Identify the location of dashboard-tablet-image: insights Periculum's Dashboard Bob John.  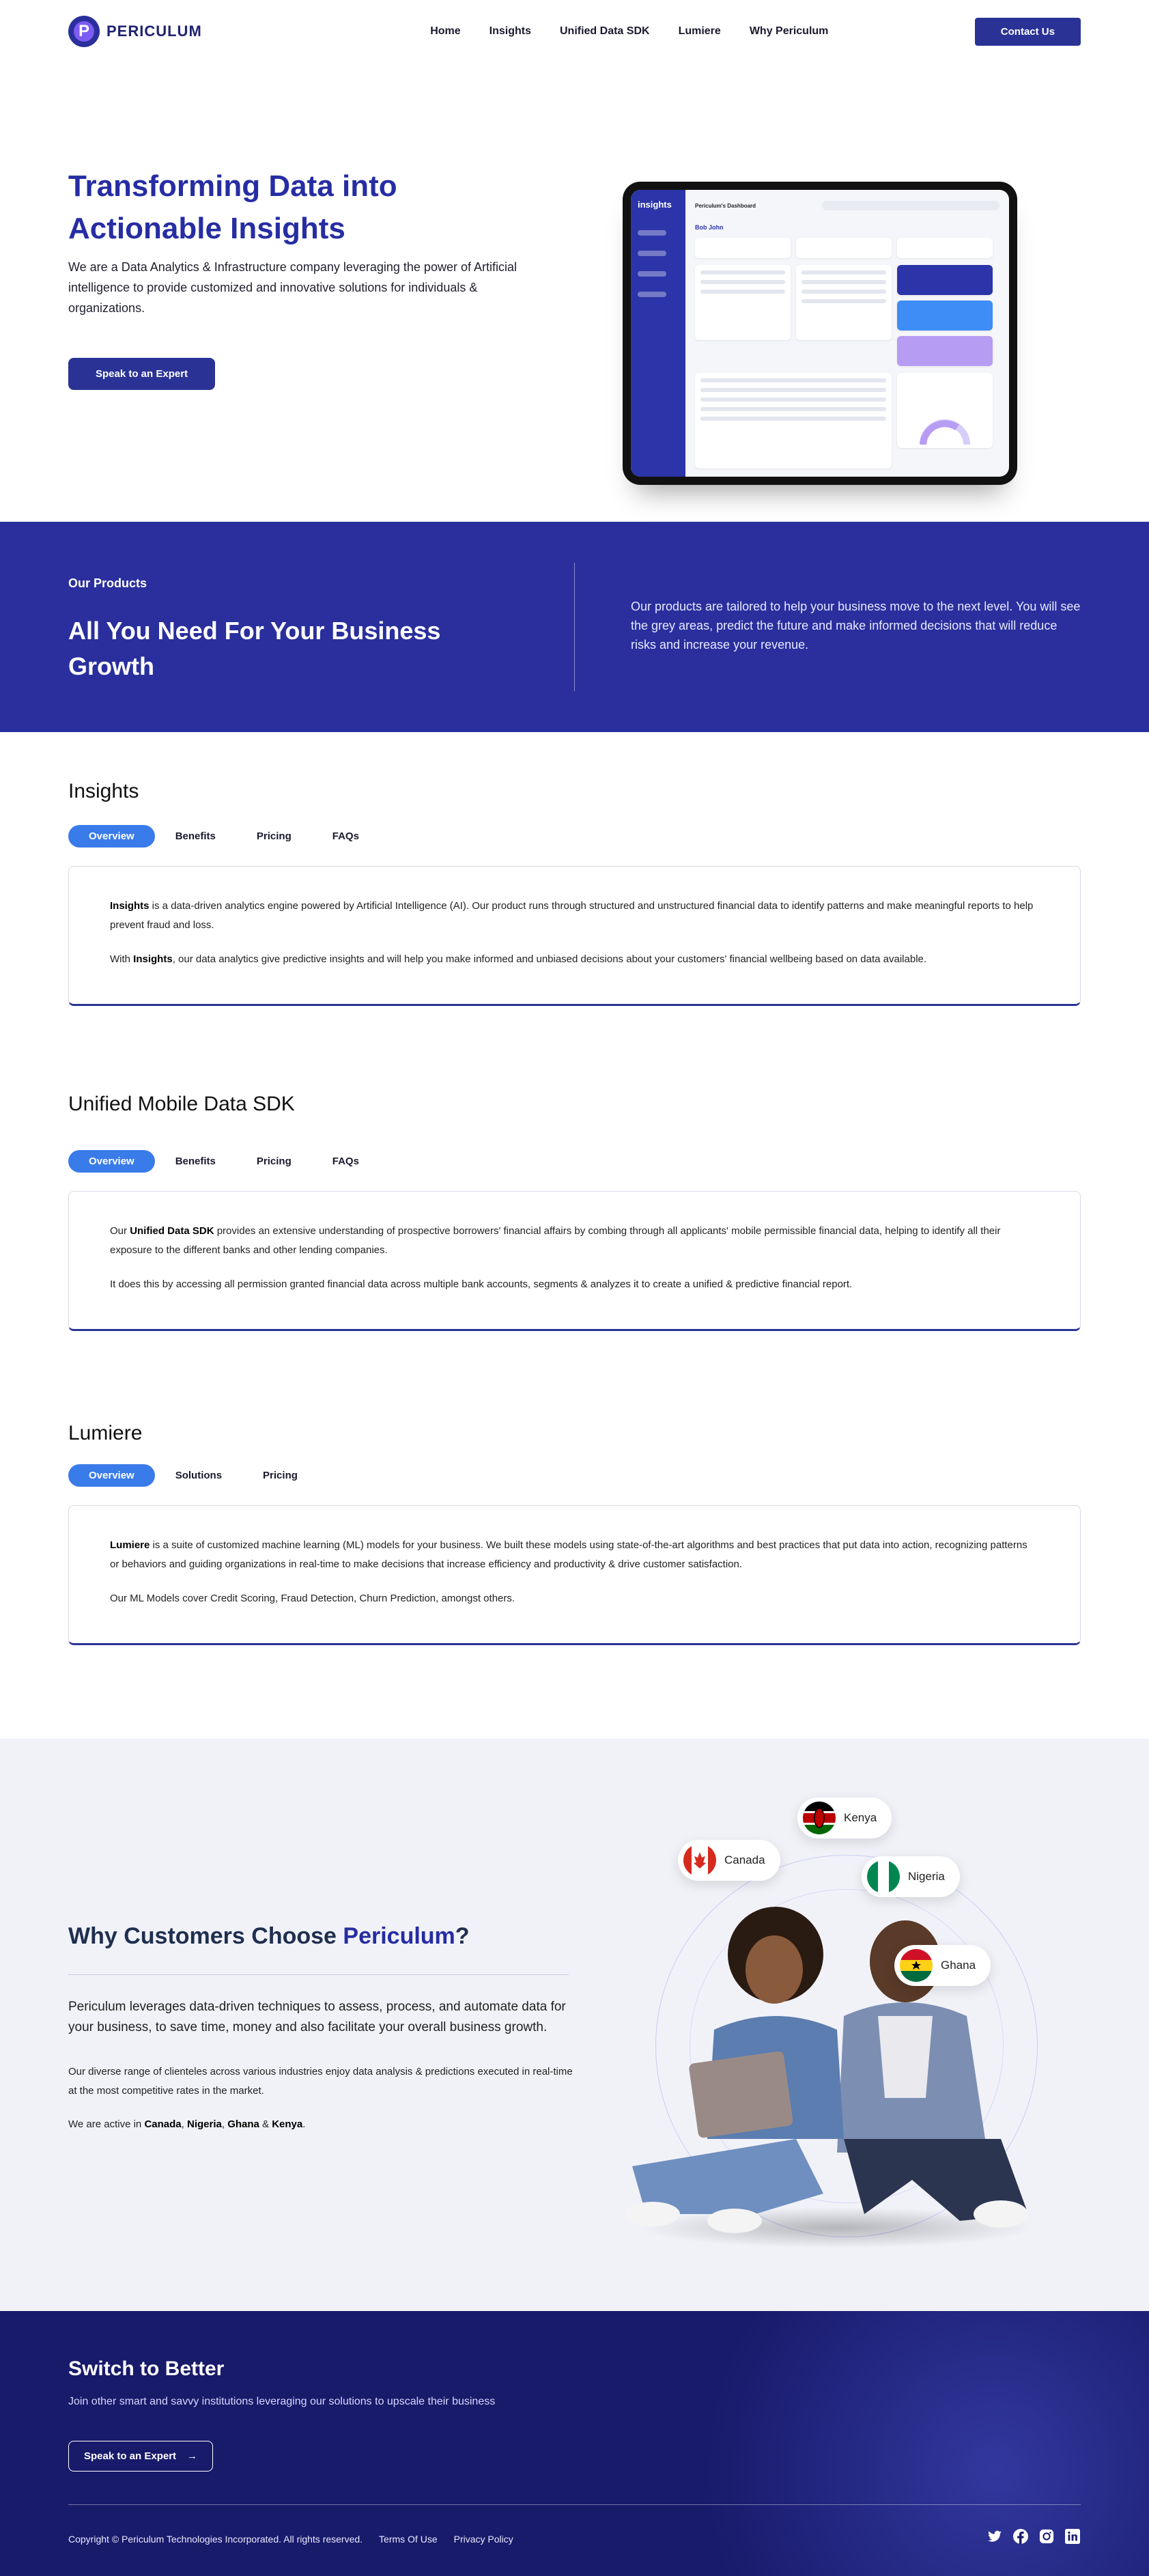
(820, 333).